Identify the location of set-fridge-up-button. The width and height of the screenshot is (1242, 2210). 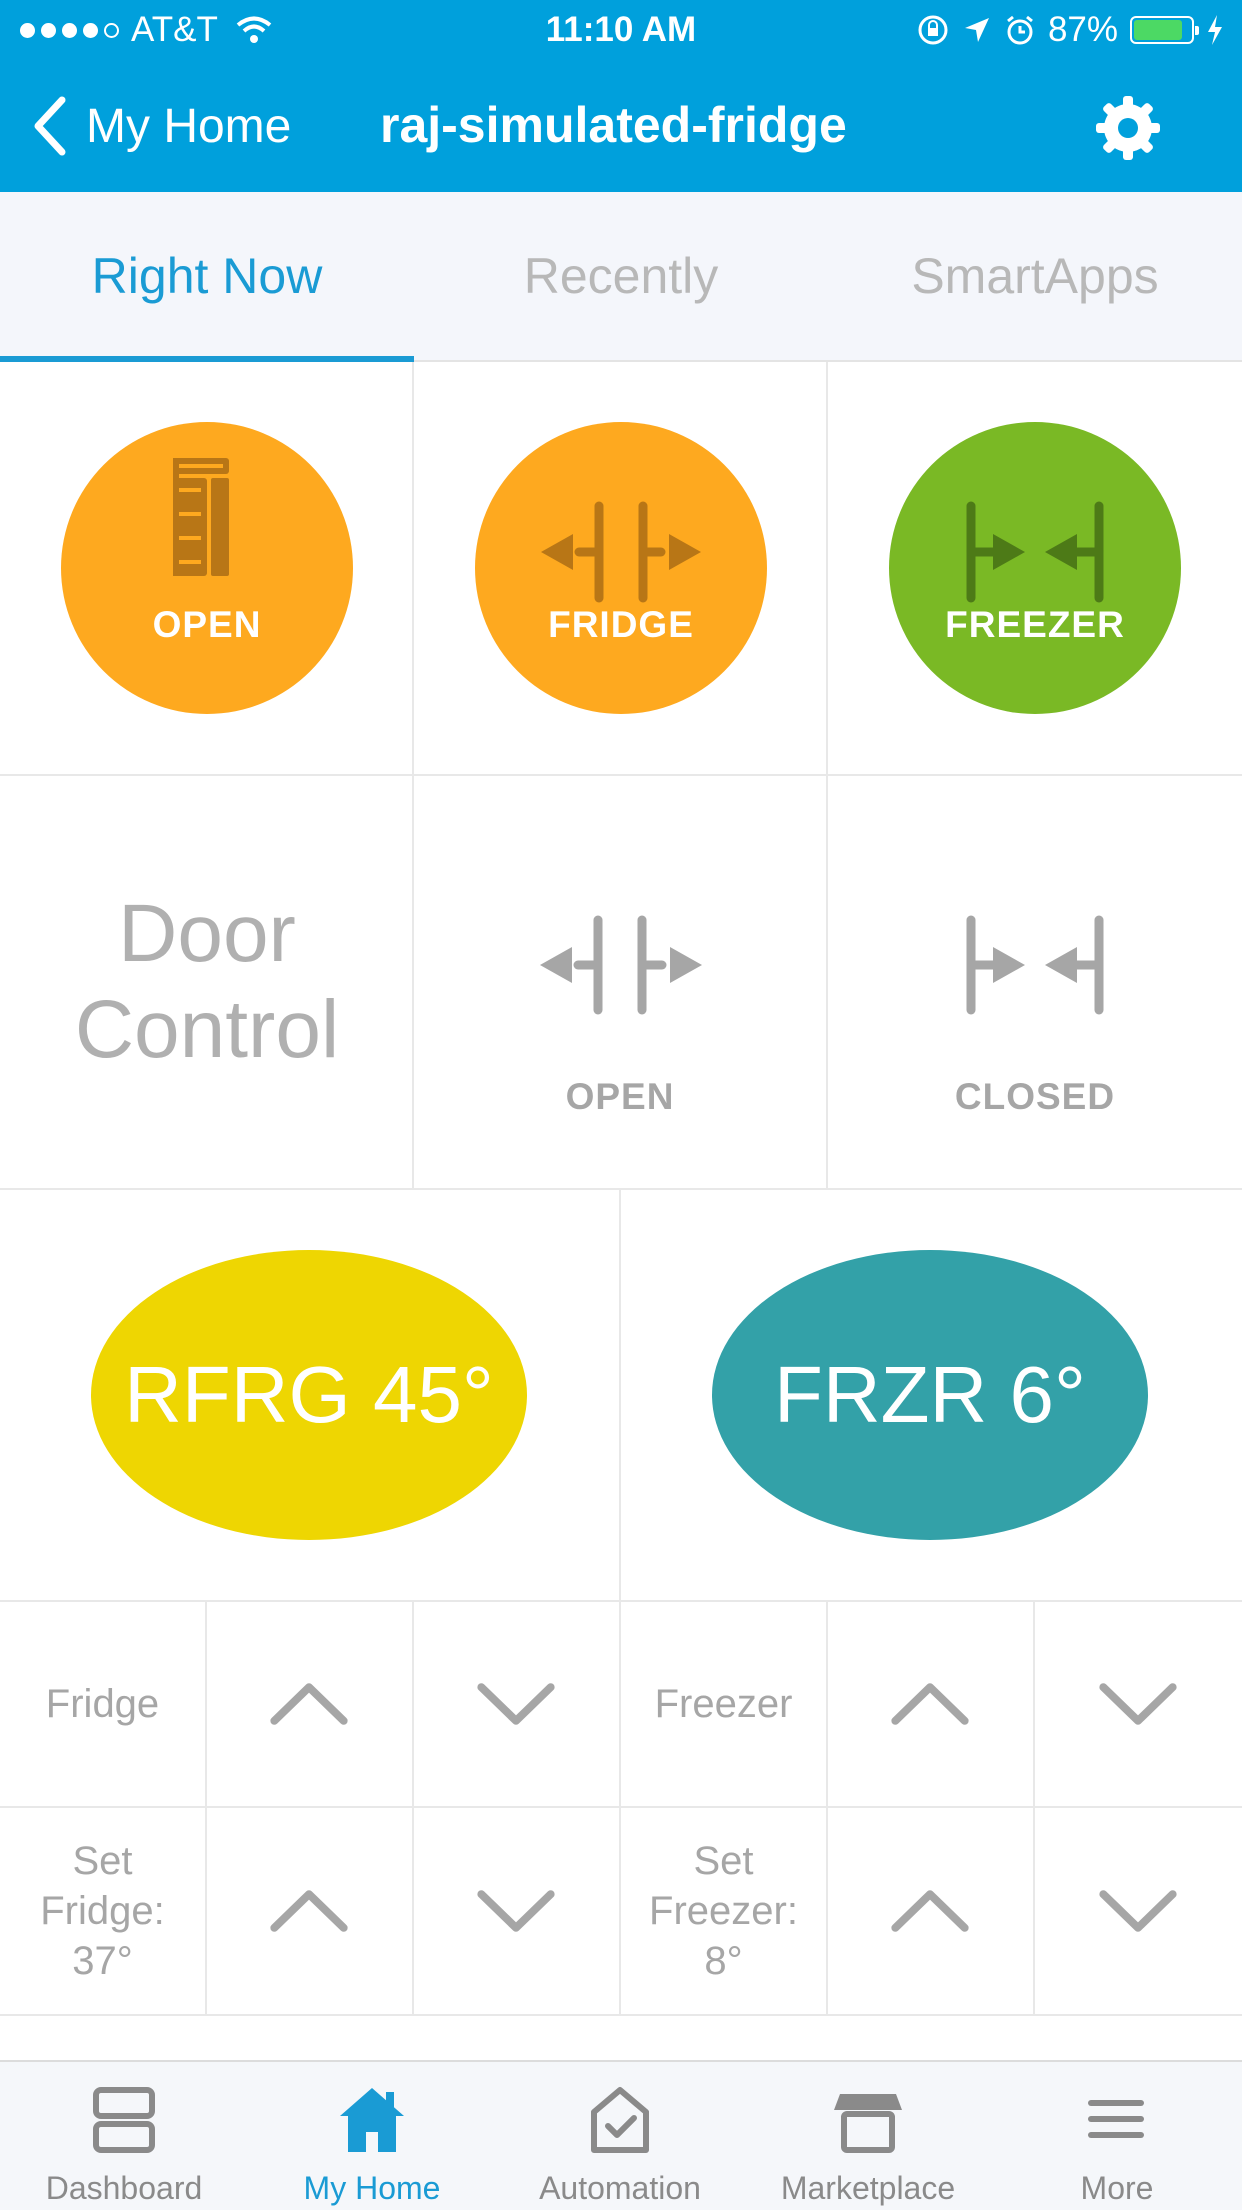
(310, 1912).